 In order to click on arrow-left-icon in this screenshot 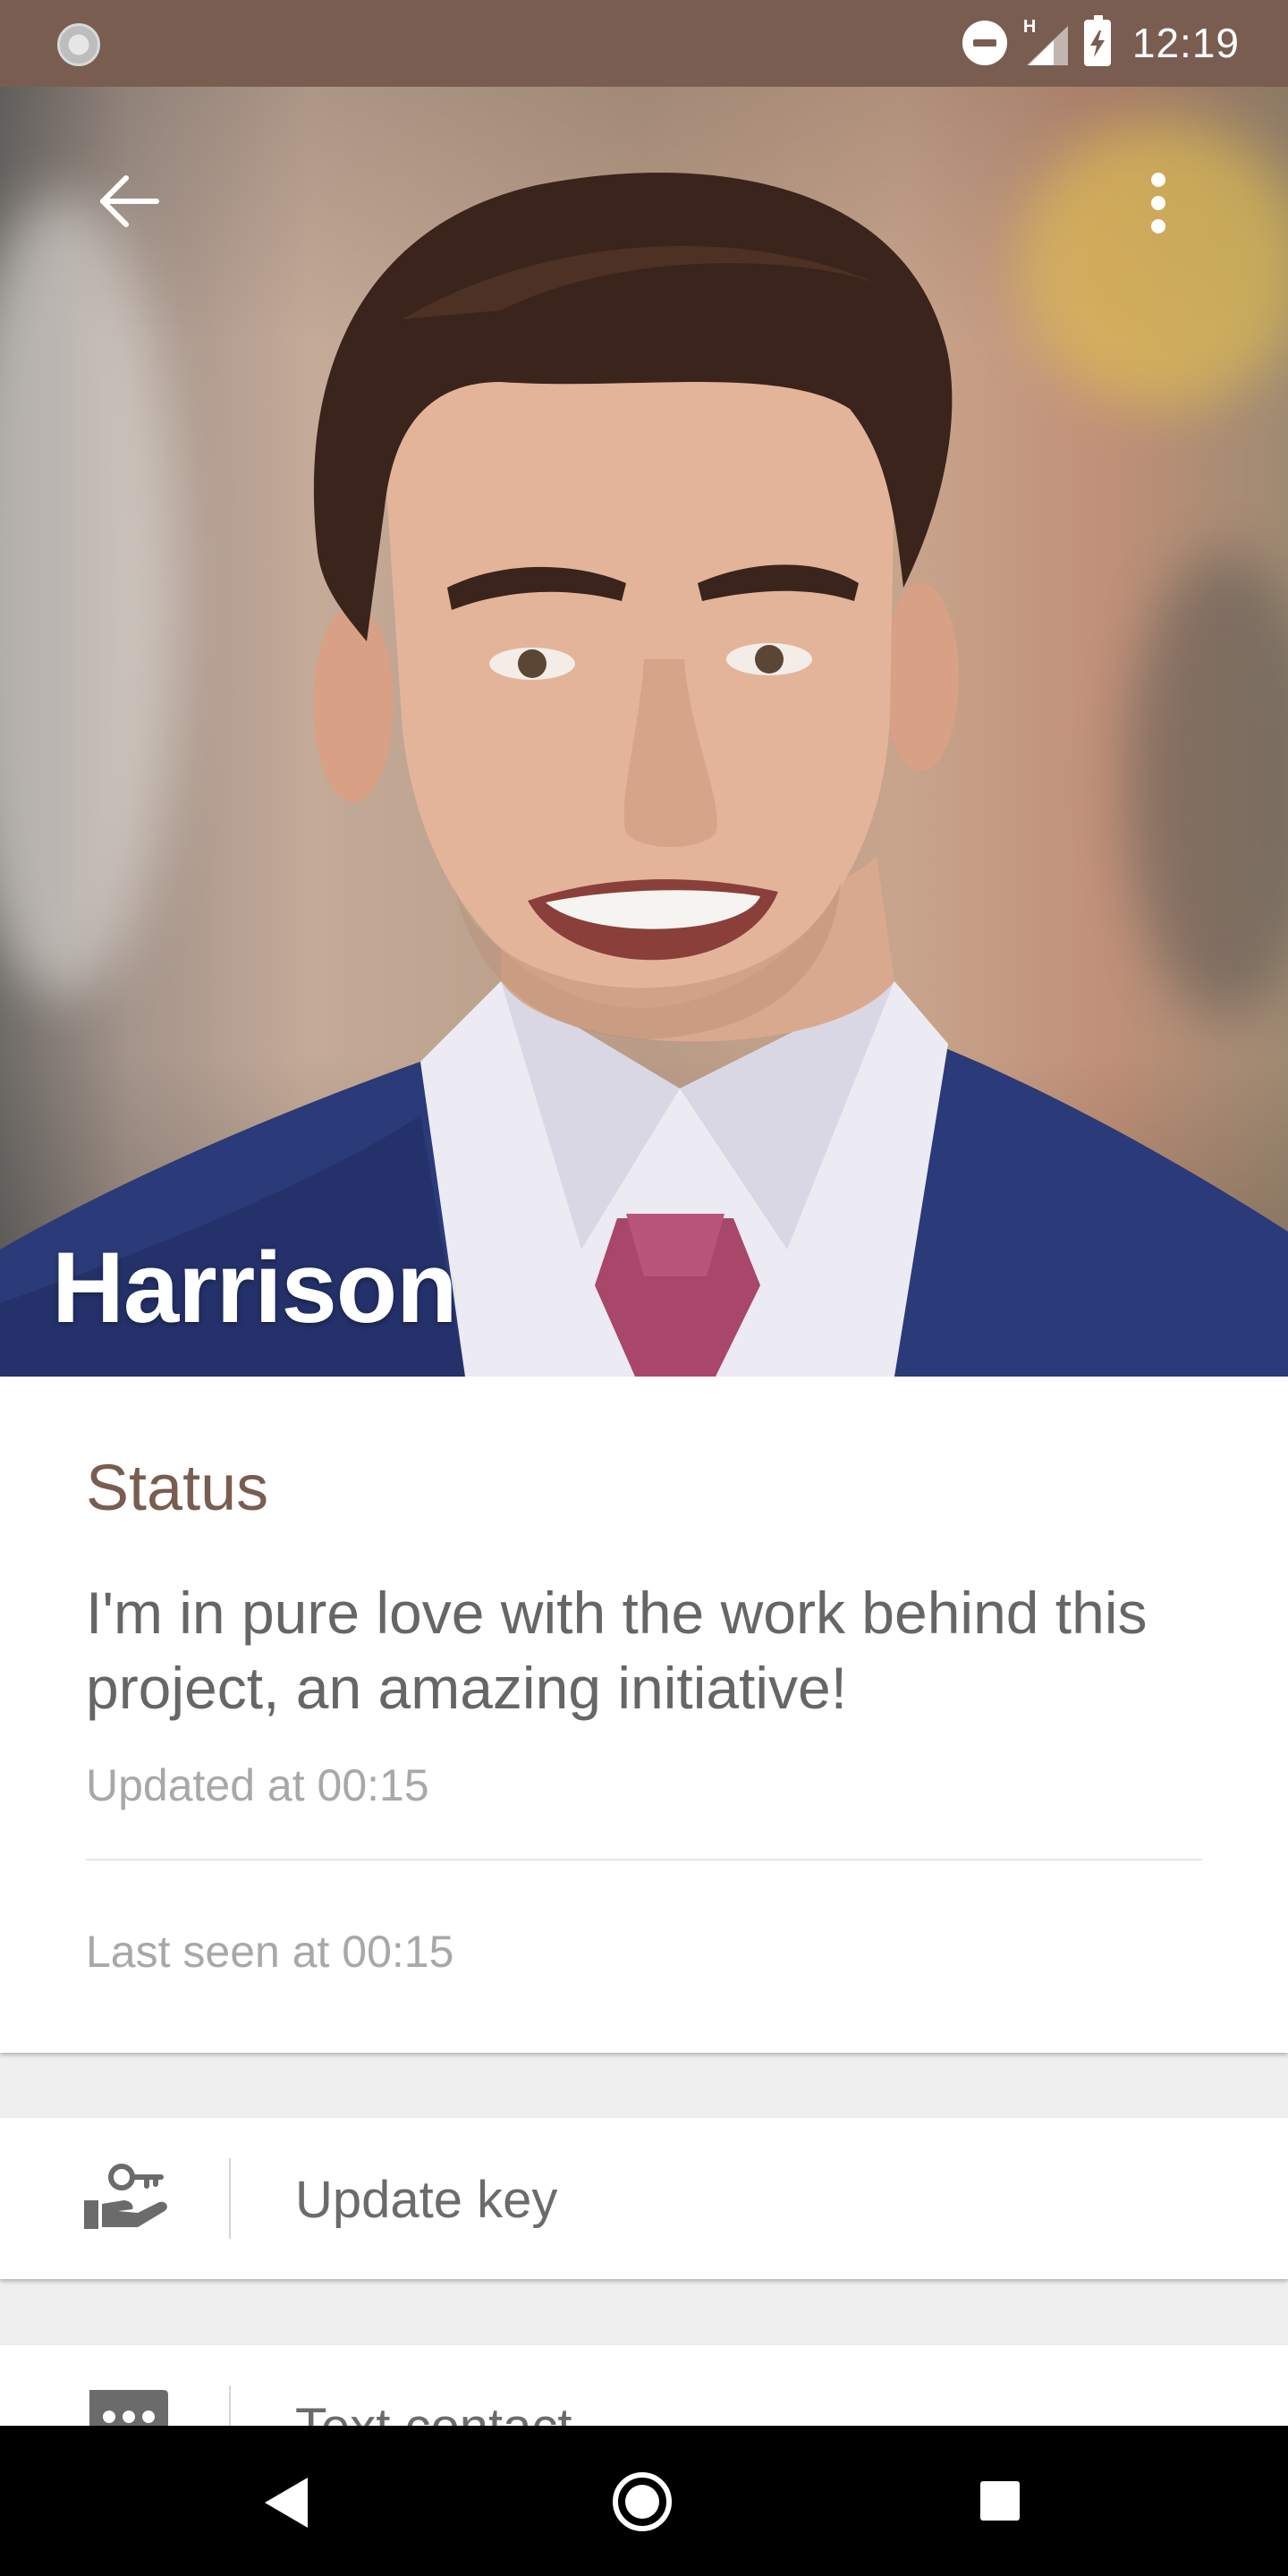, I will do `click(129, 201)`.